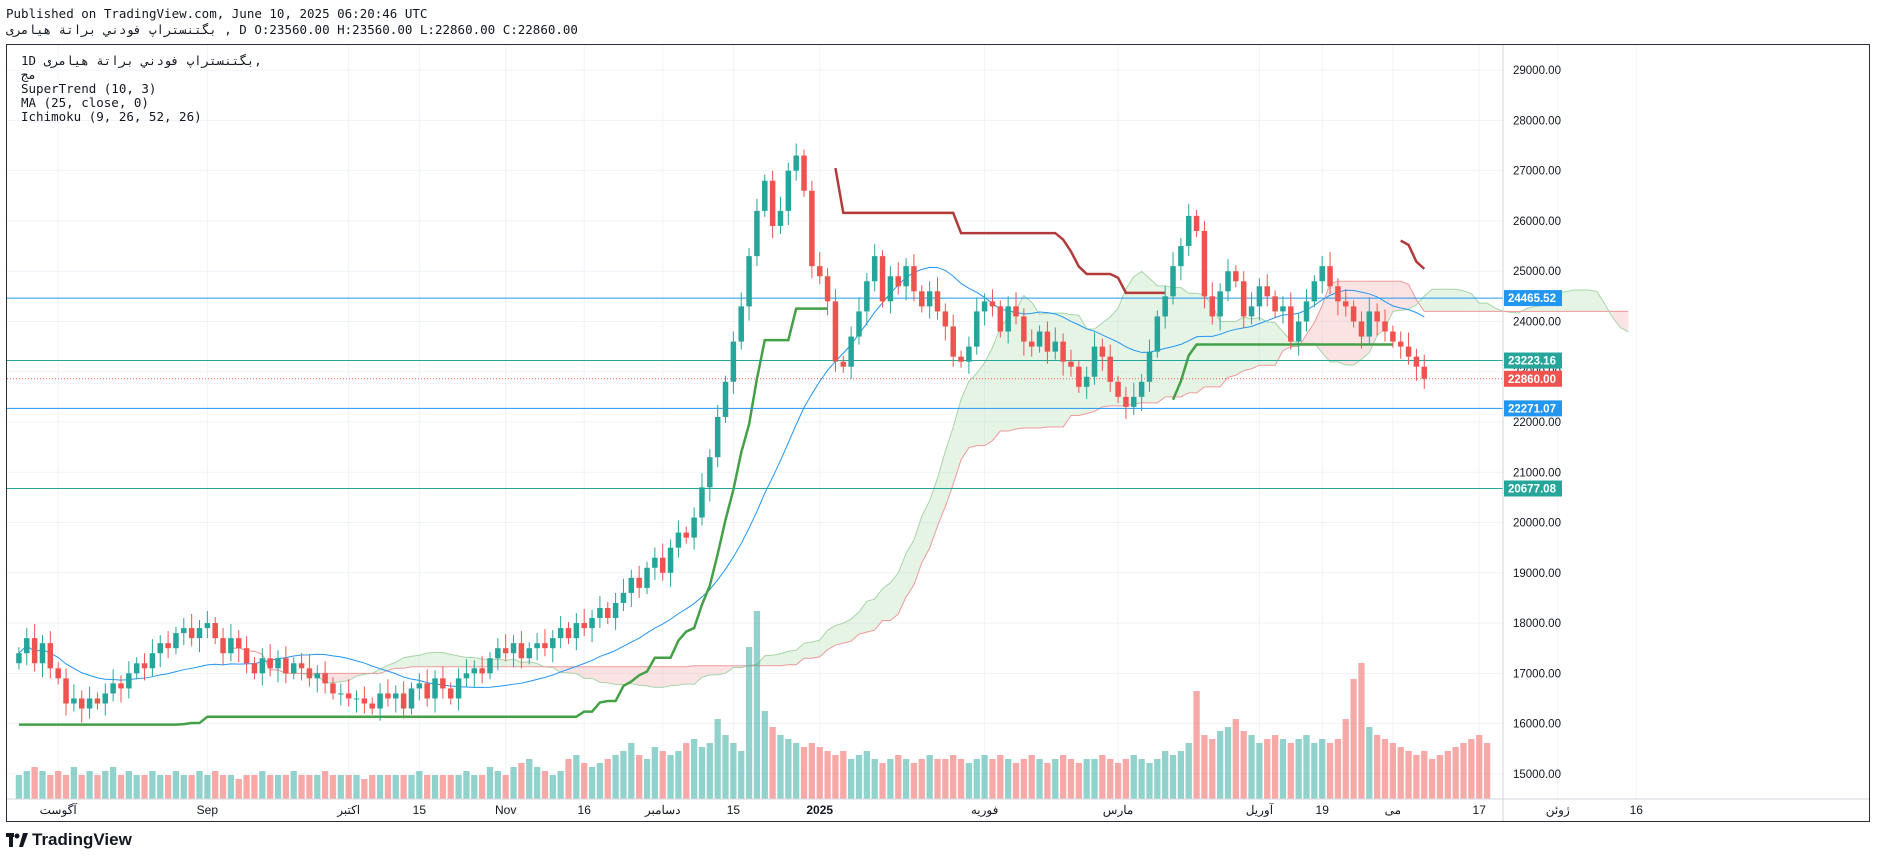  I want to click on legend-supertrend: SuperTrend (10, 3), so click(88, 88).